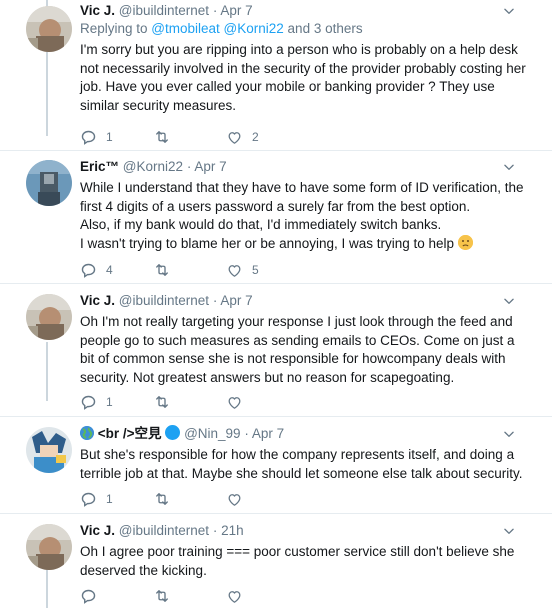 The image size is (552, 615). What do you see at coordinates (304, 434) in the screenshot?
I see `tweet-header: <br />空見 @Nin_99 · Apr 7` at bounding box center [304, 434].